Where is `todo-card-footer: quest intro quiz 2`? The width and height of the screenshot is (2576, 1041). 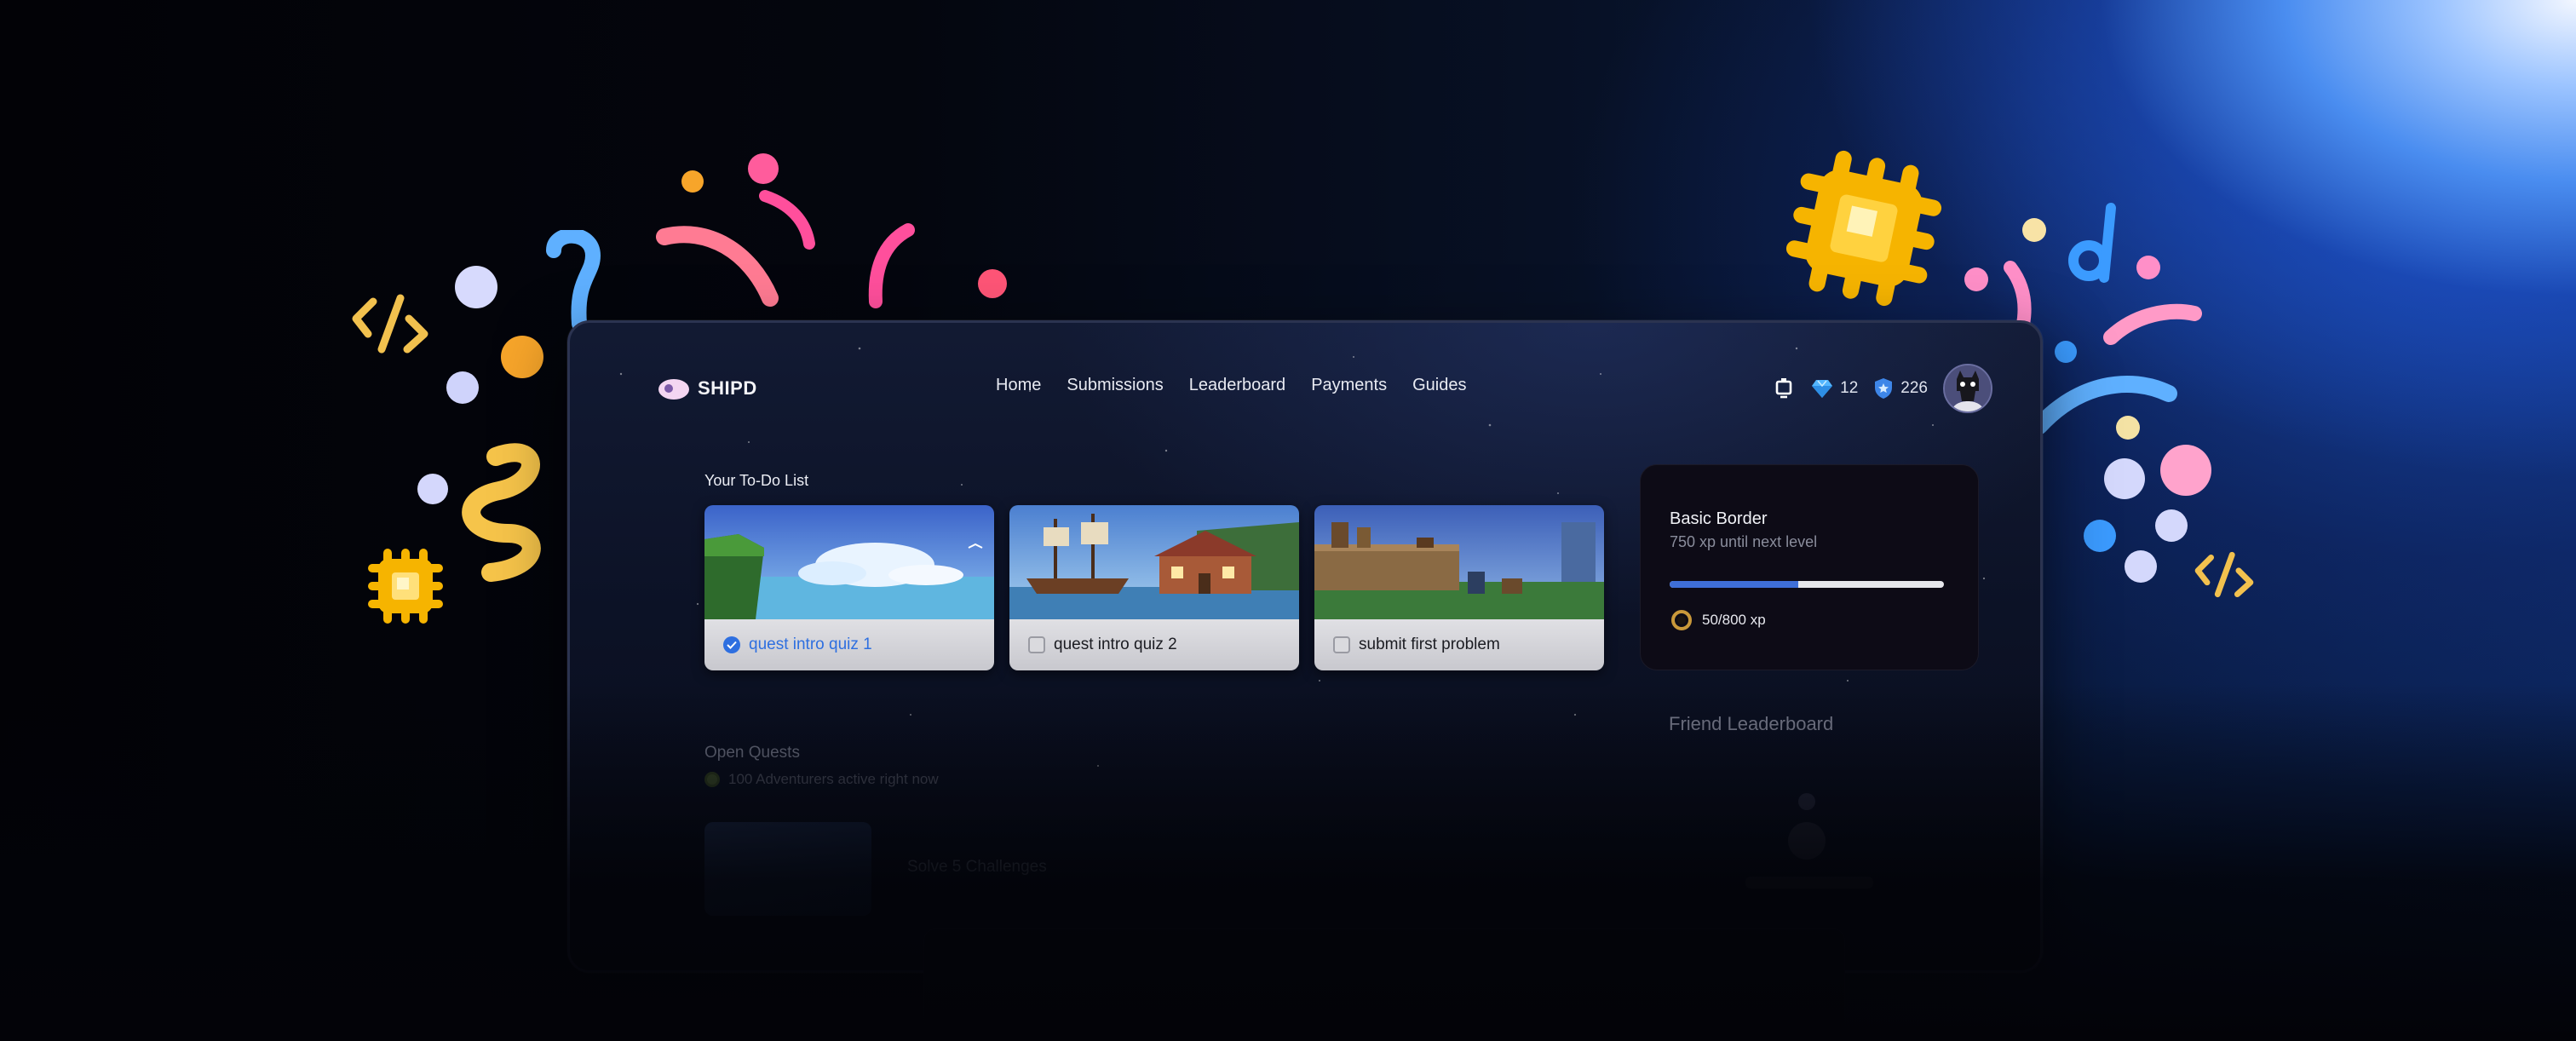
todo-card-footer: quest intro quiz 2 is located at coordinates (1154, 645).